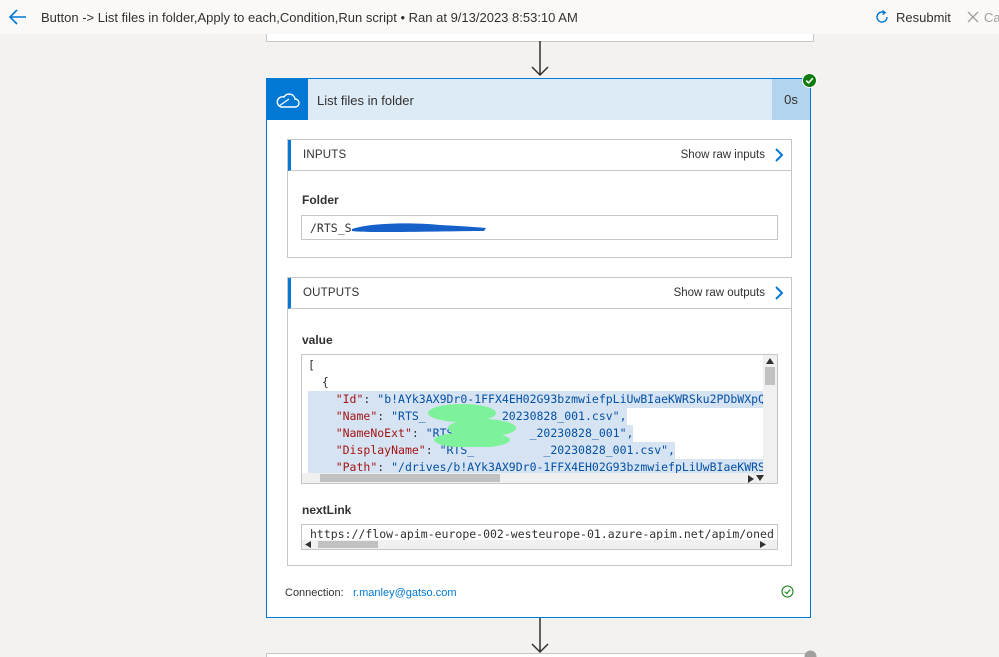 This screenshot has height=657, width=999. What do you see at coordinates (327, 510) in the screenshot?
I see `next-link-label: nextLink` at bounding box center [327, 510].